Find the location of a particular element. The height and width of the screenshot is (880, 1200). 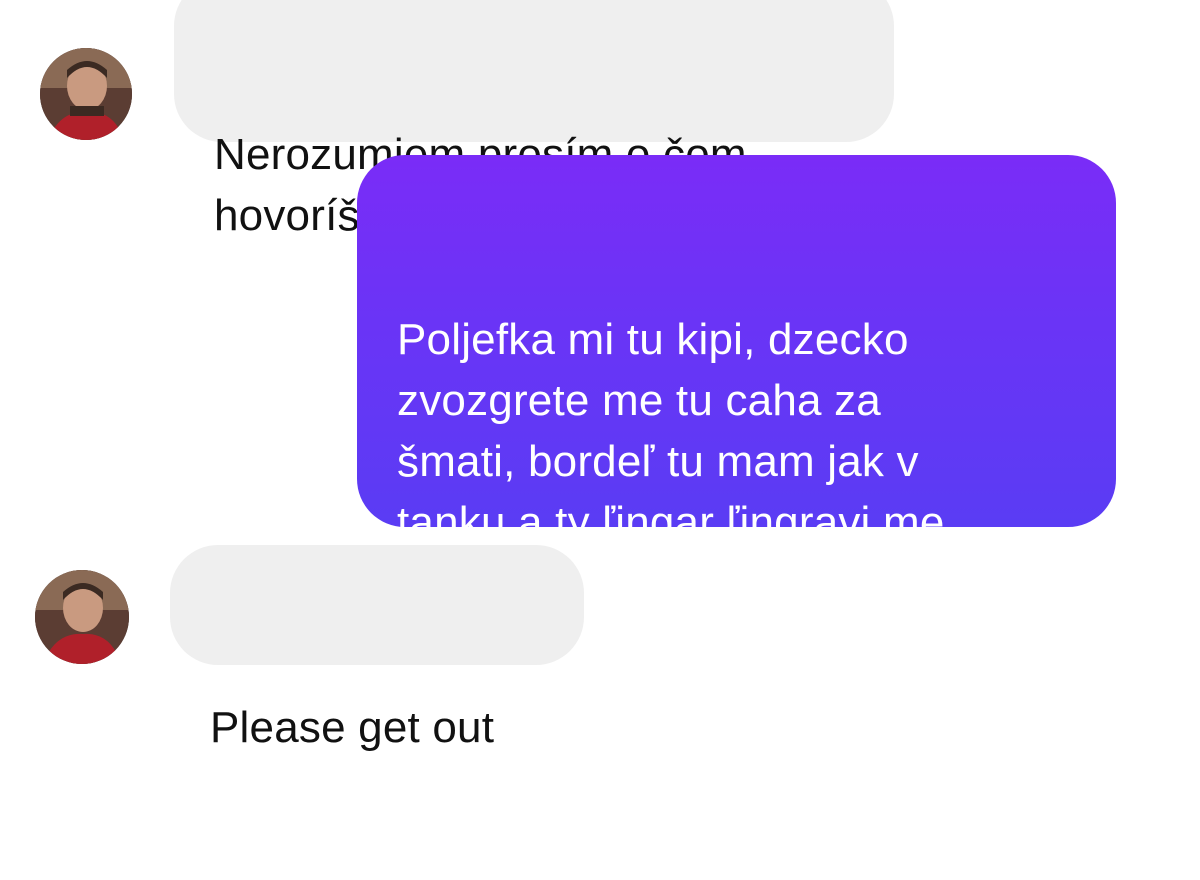

message-bubble-incoming: Please get out is located at coordinates (377, 648).